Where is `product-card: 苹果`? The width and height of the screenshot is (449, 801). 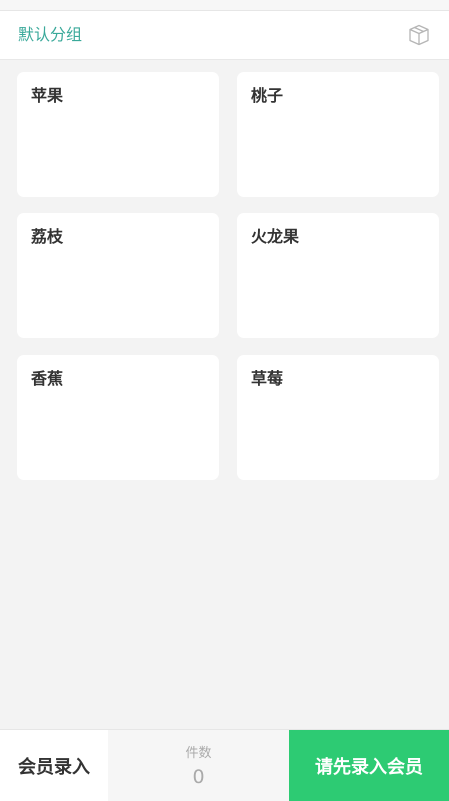
product-card: 苹果 is located at coordinates (118, 134).